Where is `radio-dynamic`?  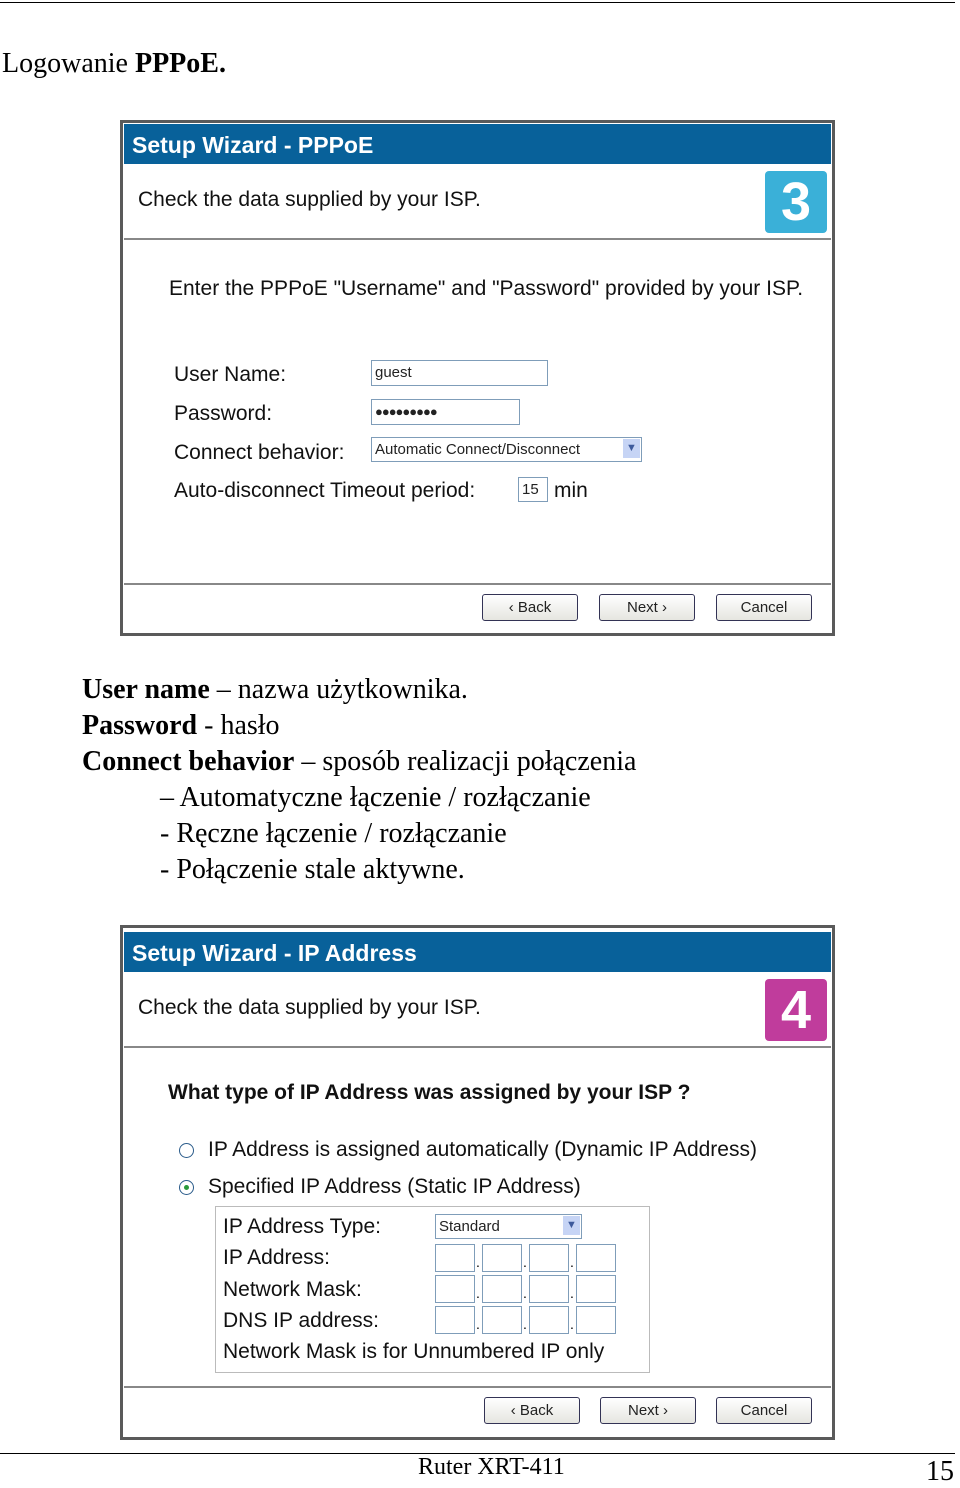 radio-dynamic is located at coordinates (186, 1150).